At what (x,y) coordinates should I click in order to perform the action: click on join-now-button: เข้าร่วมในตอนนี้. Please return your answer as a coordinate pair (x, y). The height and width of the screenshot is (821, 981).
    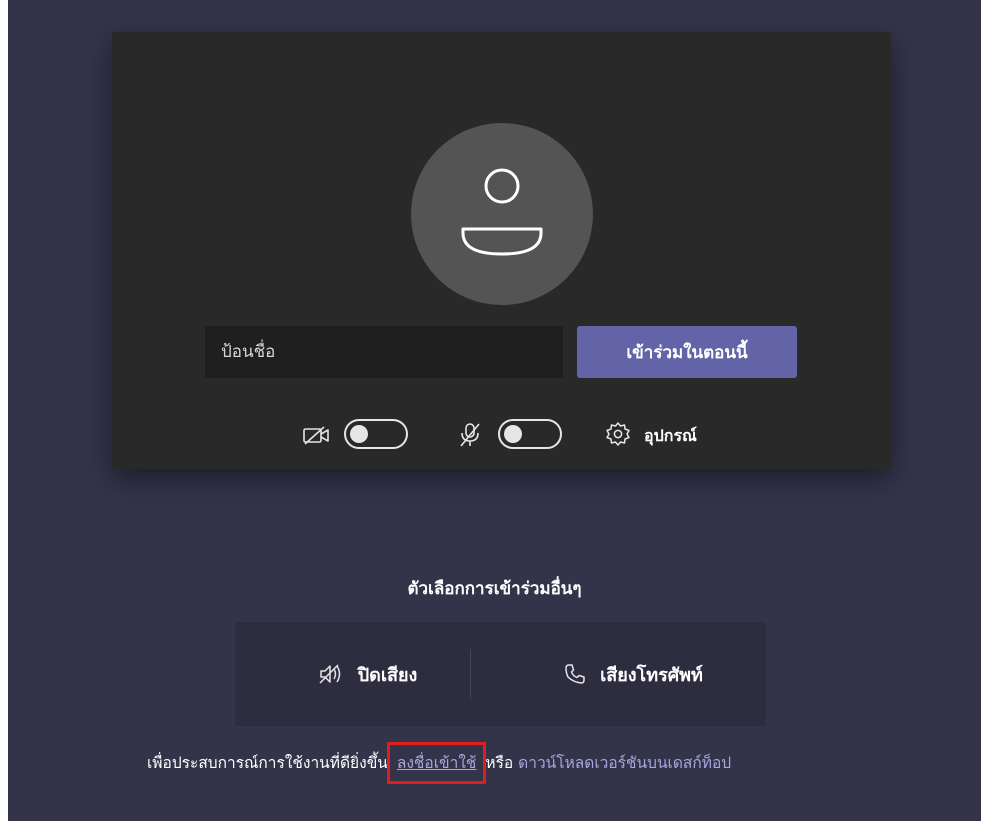
    Looking at the image, I should click on (687, 352).